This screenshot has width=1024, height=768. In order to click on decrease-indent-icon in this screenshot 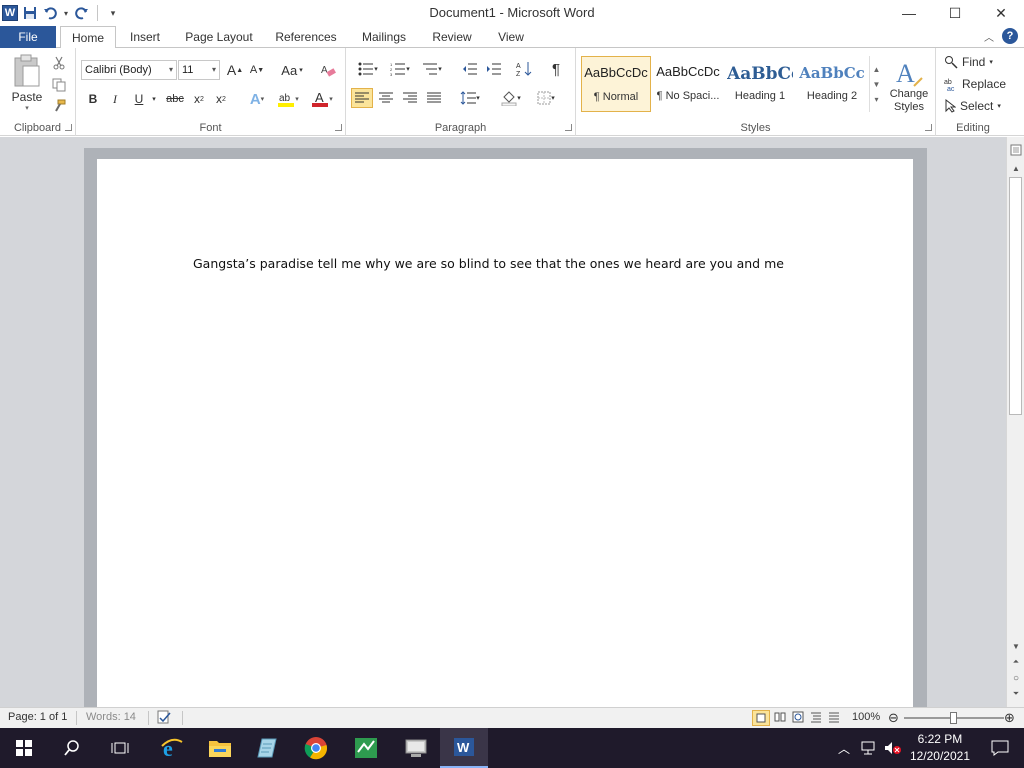, I will do `click(470, 69)`.